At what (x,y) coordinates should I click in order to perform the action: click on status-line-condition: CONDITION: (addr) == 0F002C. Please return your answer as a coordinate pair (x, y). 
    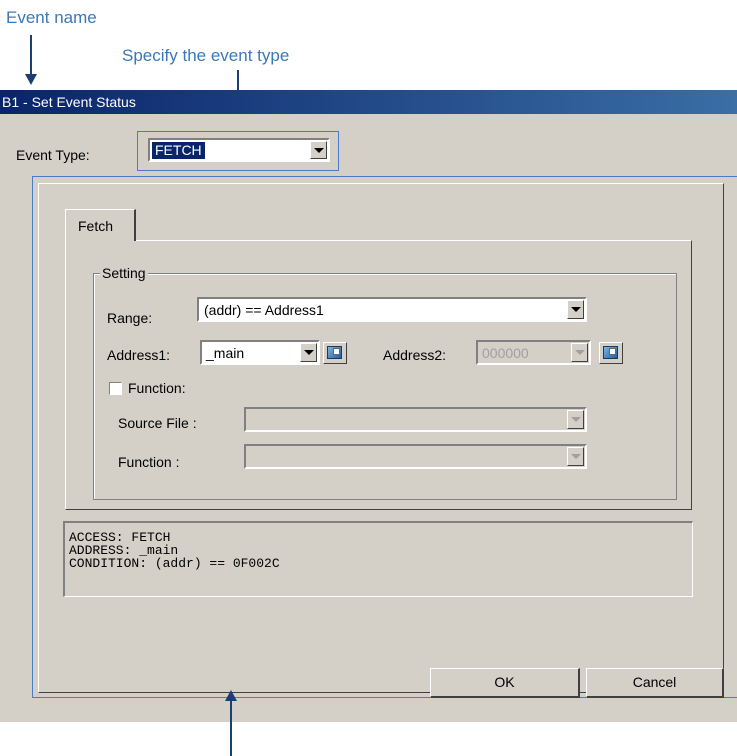
    Looking at the image, I should click on (174, 563).